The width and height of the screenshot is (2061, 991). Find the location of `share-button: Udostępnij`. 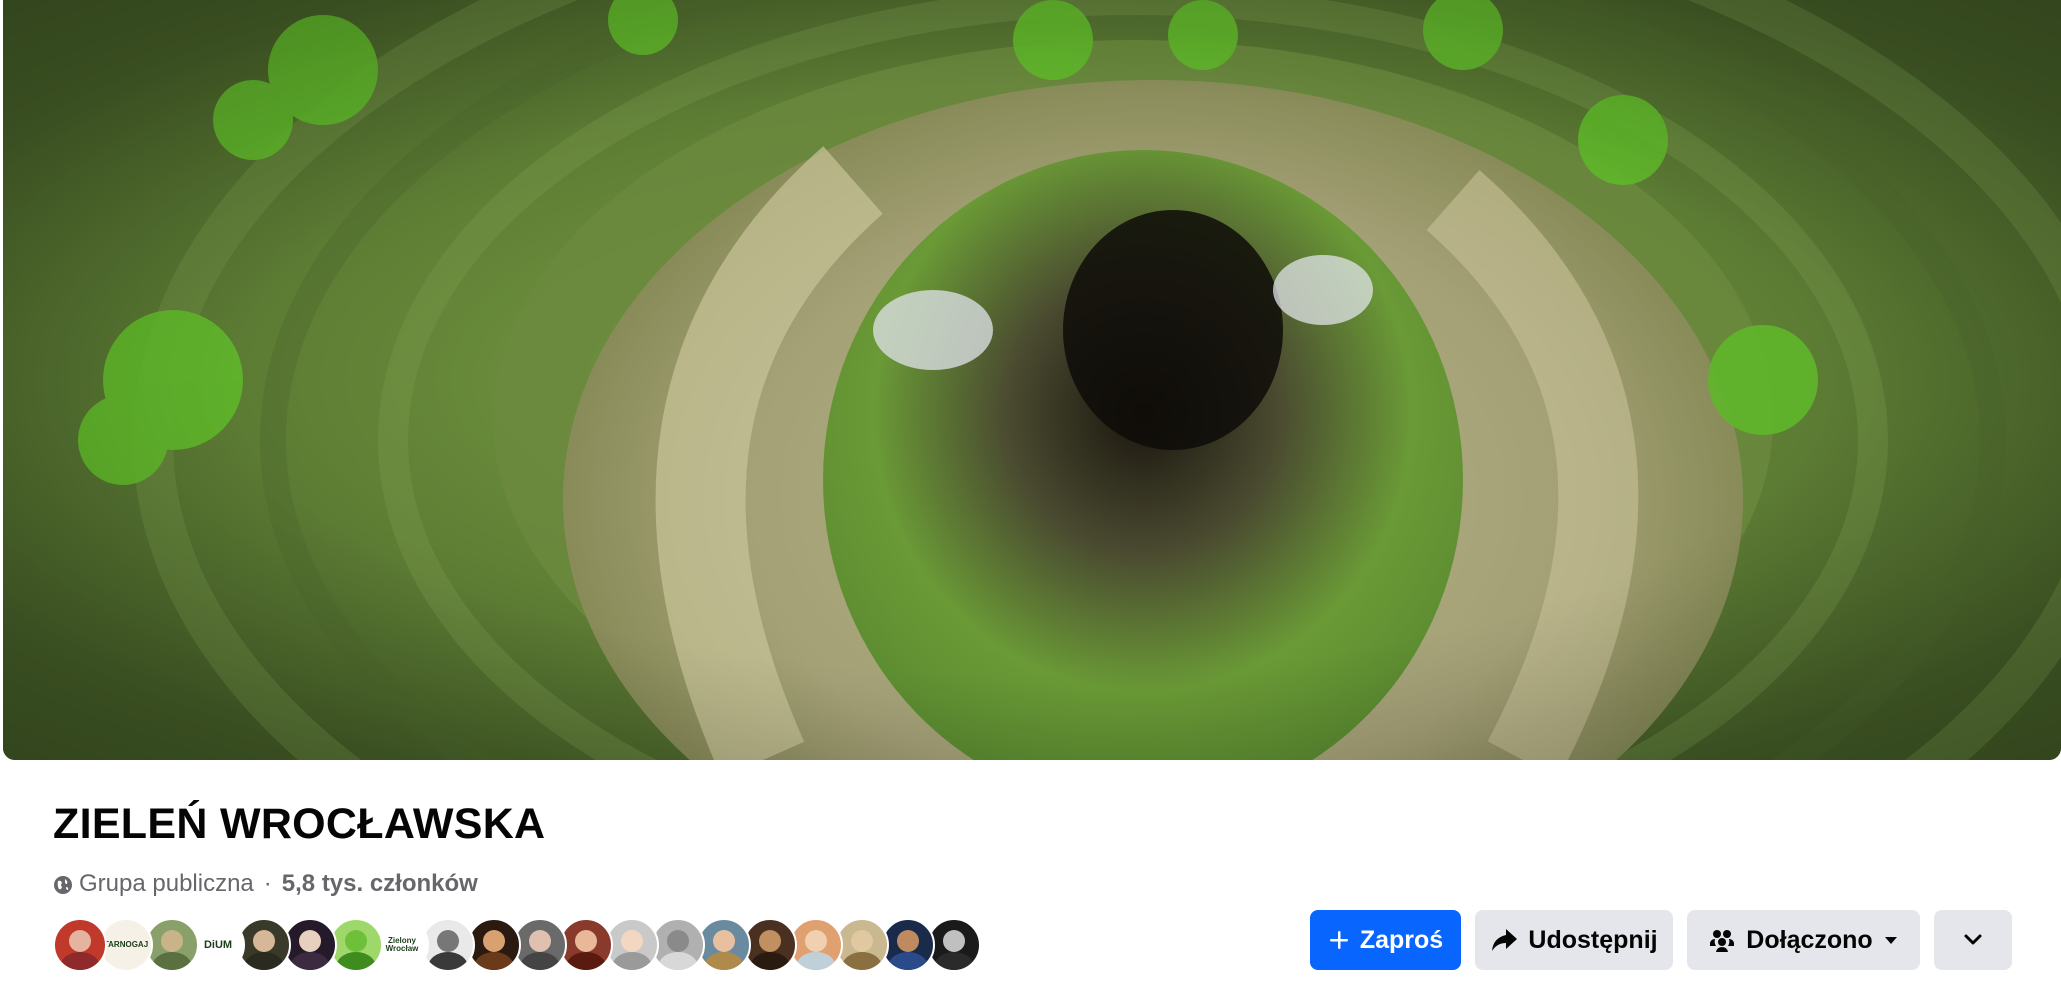

share-button: Udostępnij is located at coordinates (1574, 940).